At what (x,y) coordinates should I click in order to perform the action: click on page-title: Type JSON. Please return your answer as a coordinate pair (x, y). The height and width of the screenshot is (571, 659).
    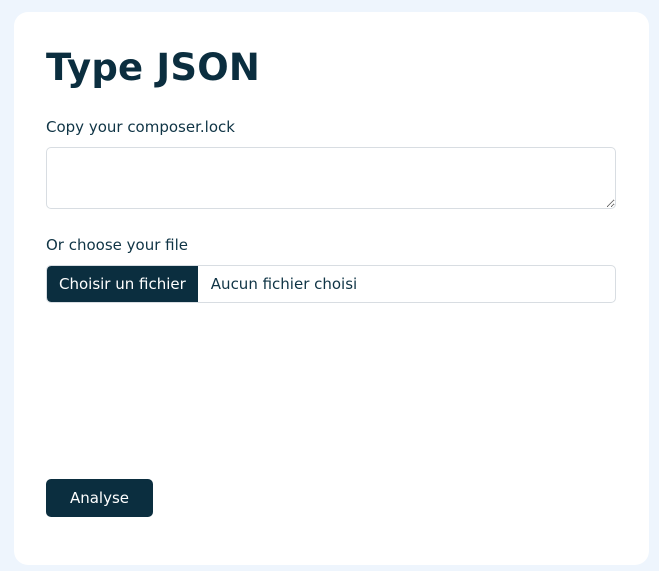
    Looking at the image, I should click on (153, 67).